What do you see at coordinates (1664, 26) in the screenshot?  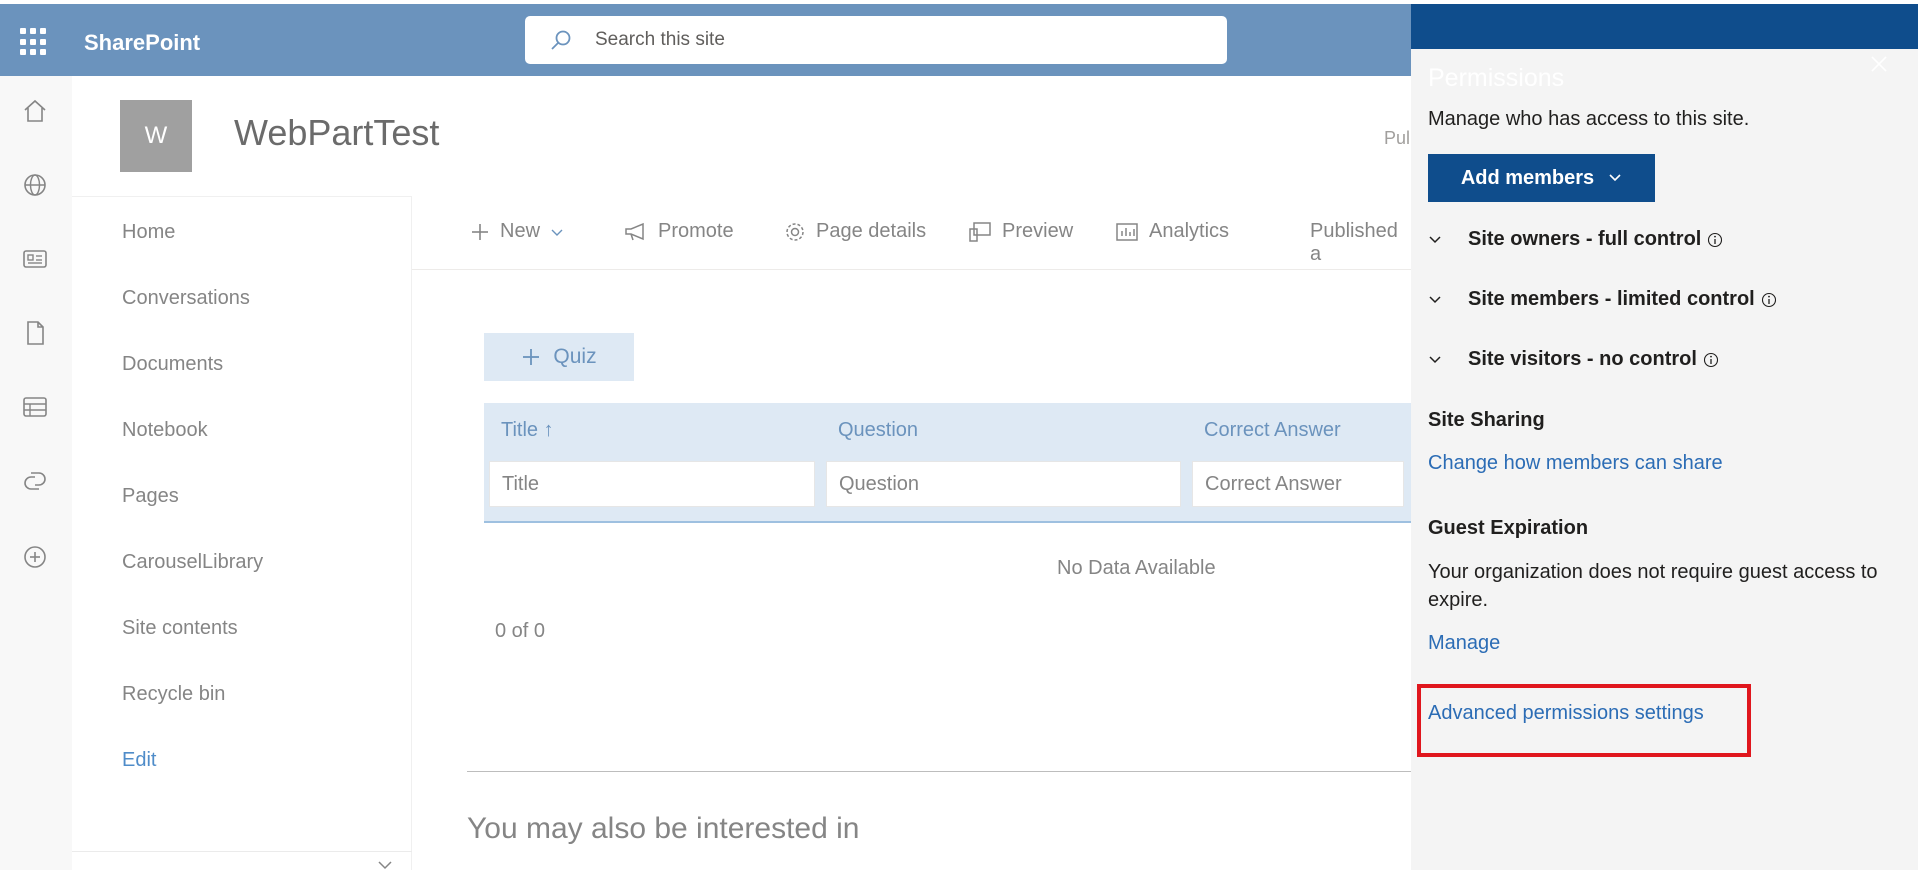 I see `panel-header-bar` at bounding box center [1664, 26].